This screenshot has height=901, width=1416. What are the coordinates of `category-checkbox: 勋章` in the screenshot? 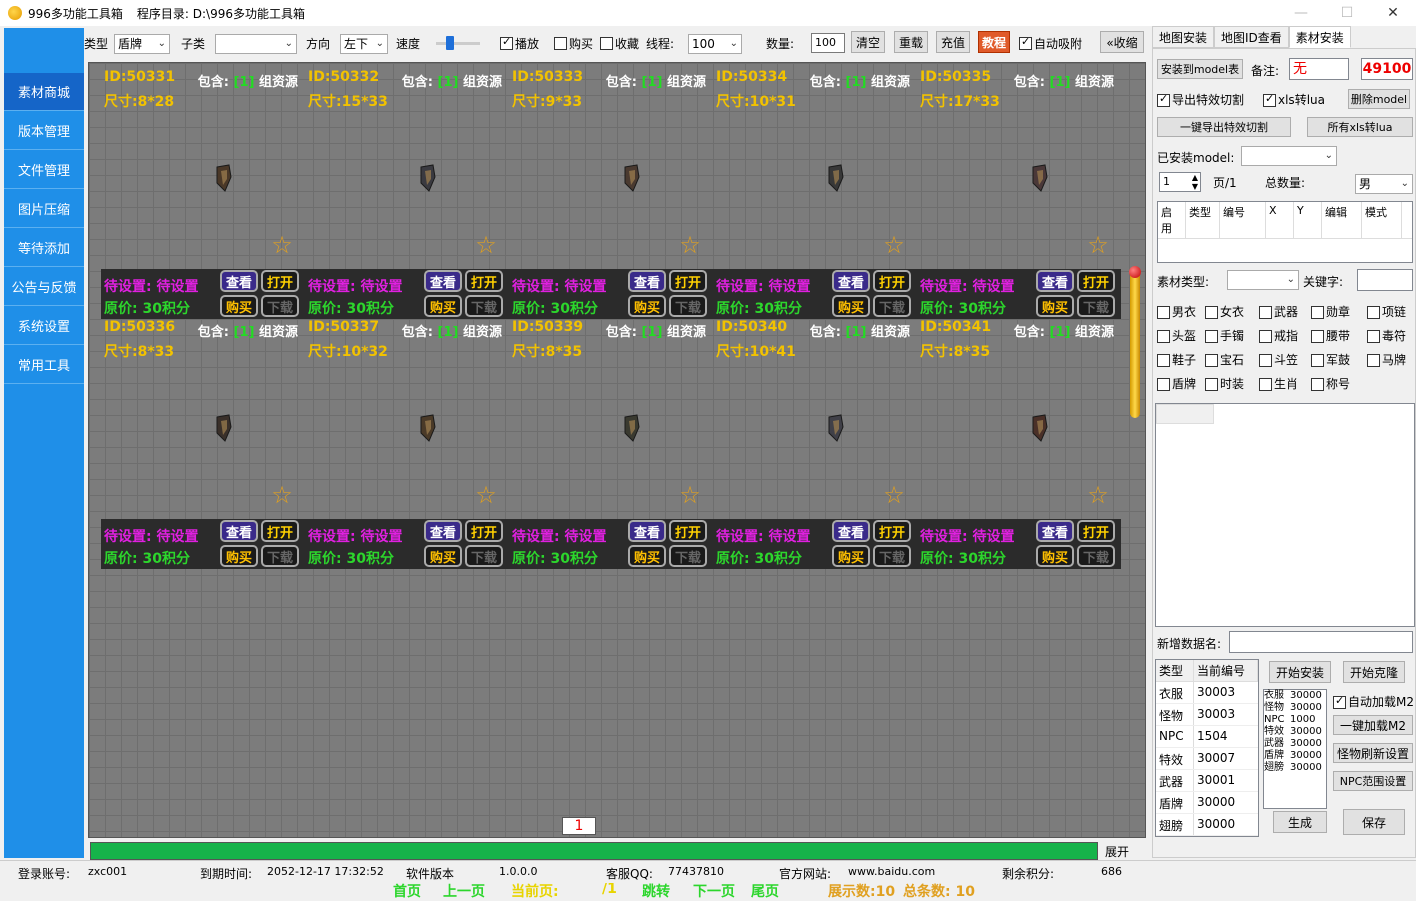 It's located at (1330, 311).